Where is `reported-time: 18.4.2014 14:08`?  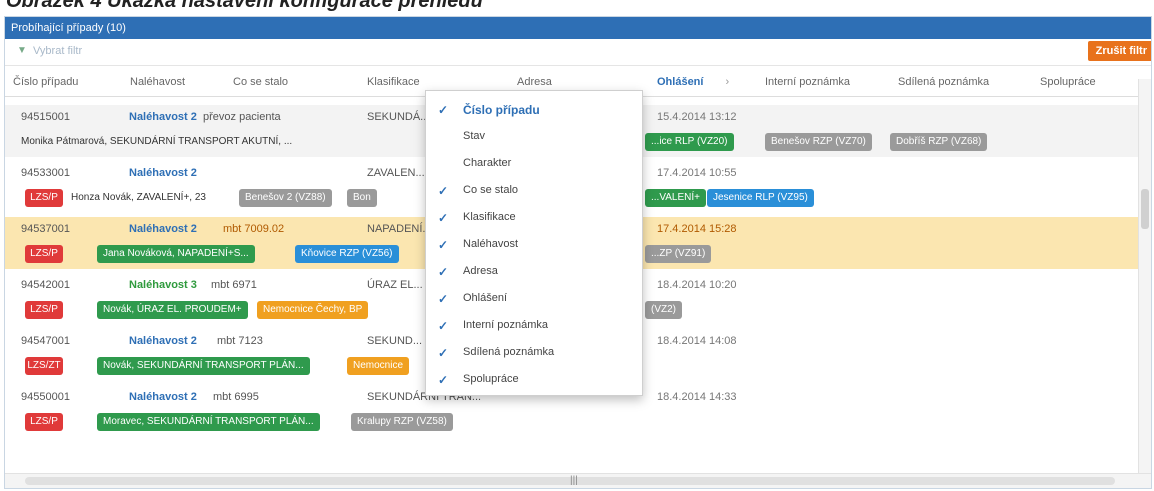
reported-time: 18.4.2014 14:08 is located at coordinates (697, 341).